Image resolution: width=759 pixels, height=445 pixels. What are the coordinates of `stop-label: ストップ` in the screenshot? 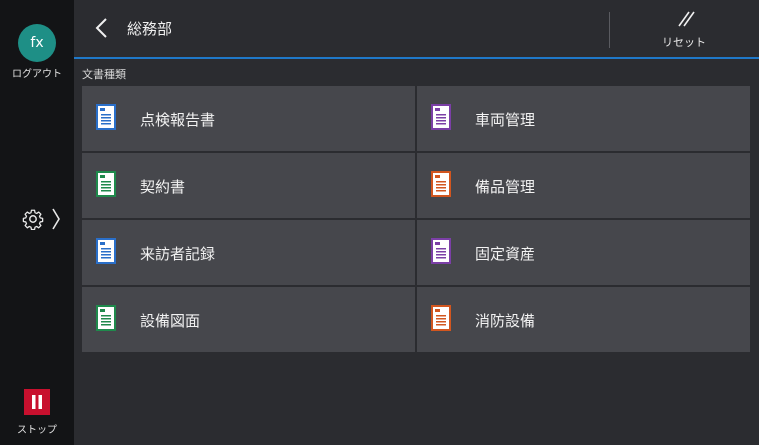 It's located at (37, 430).